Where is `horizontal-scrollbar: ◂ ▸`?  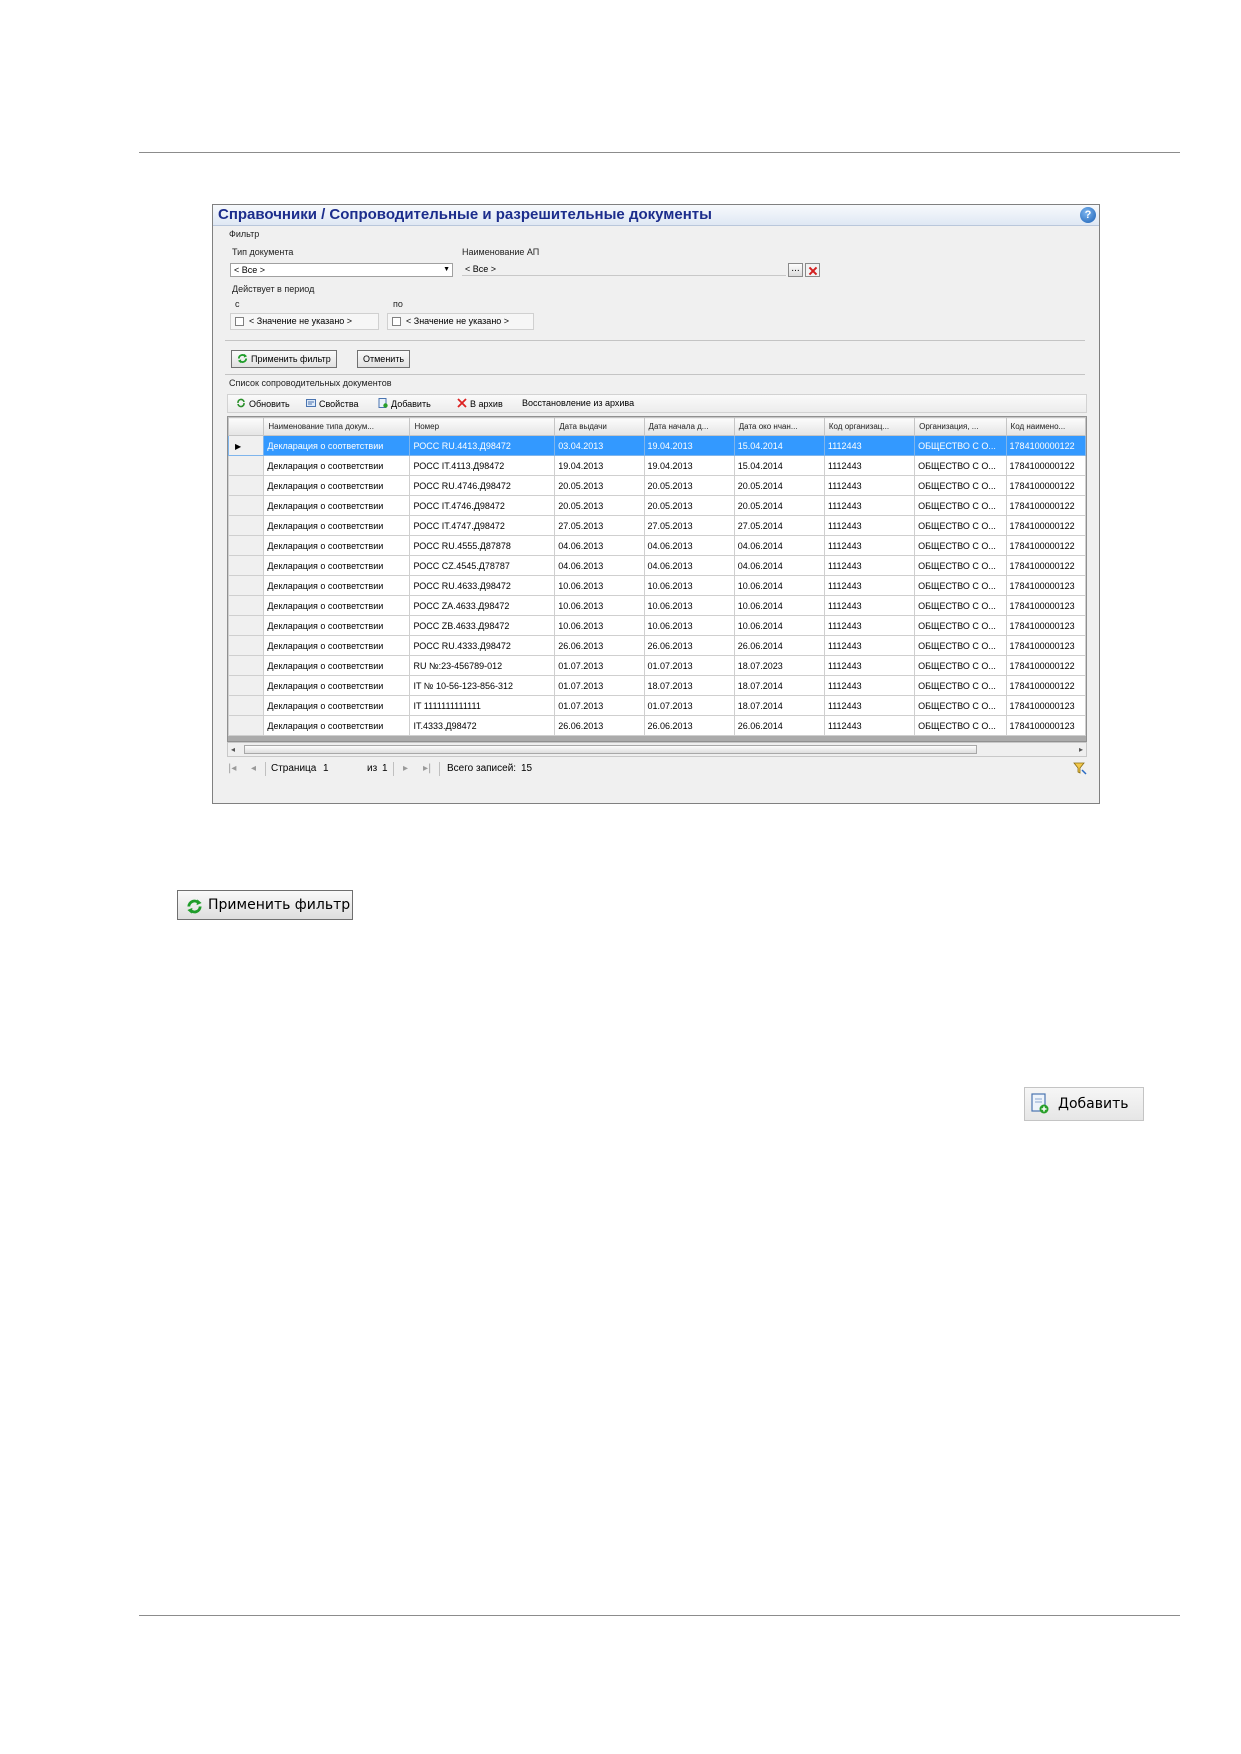 horizontal-scrollbar: ◂ ▸ is located at coordinates (657, 749).